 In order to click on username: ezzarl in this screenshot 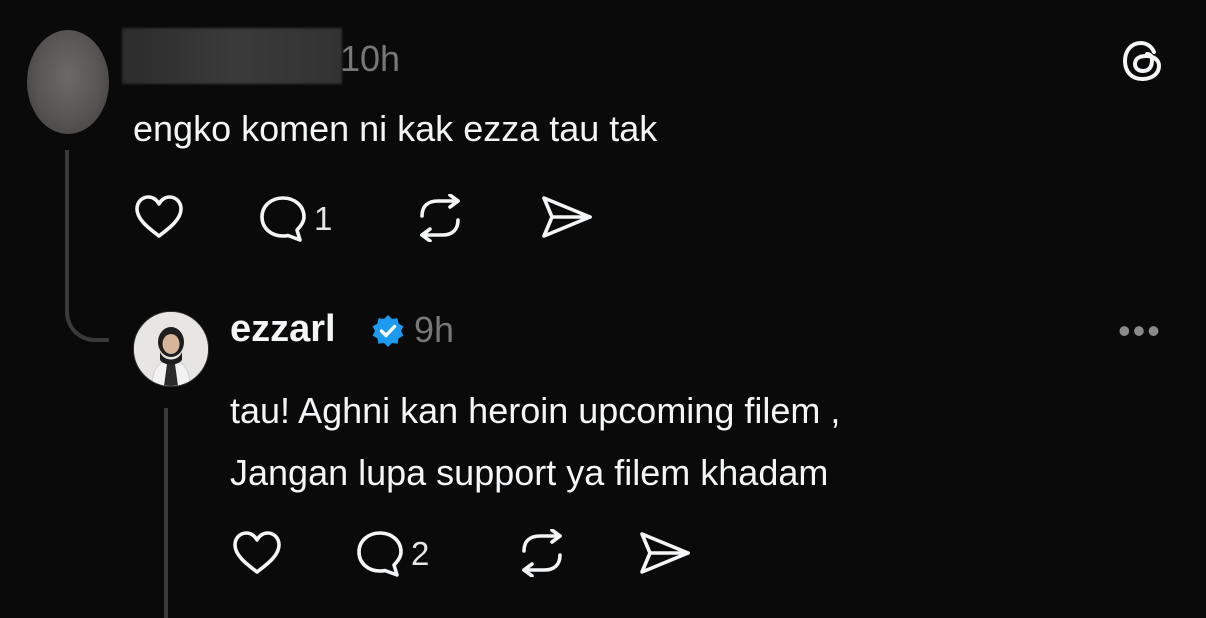, I will do `click(283, 329)`.